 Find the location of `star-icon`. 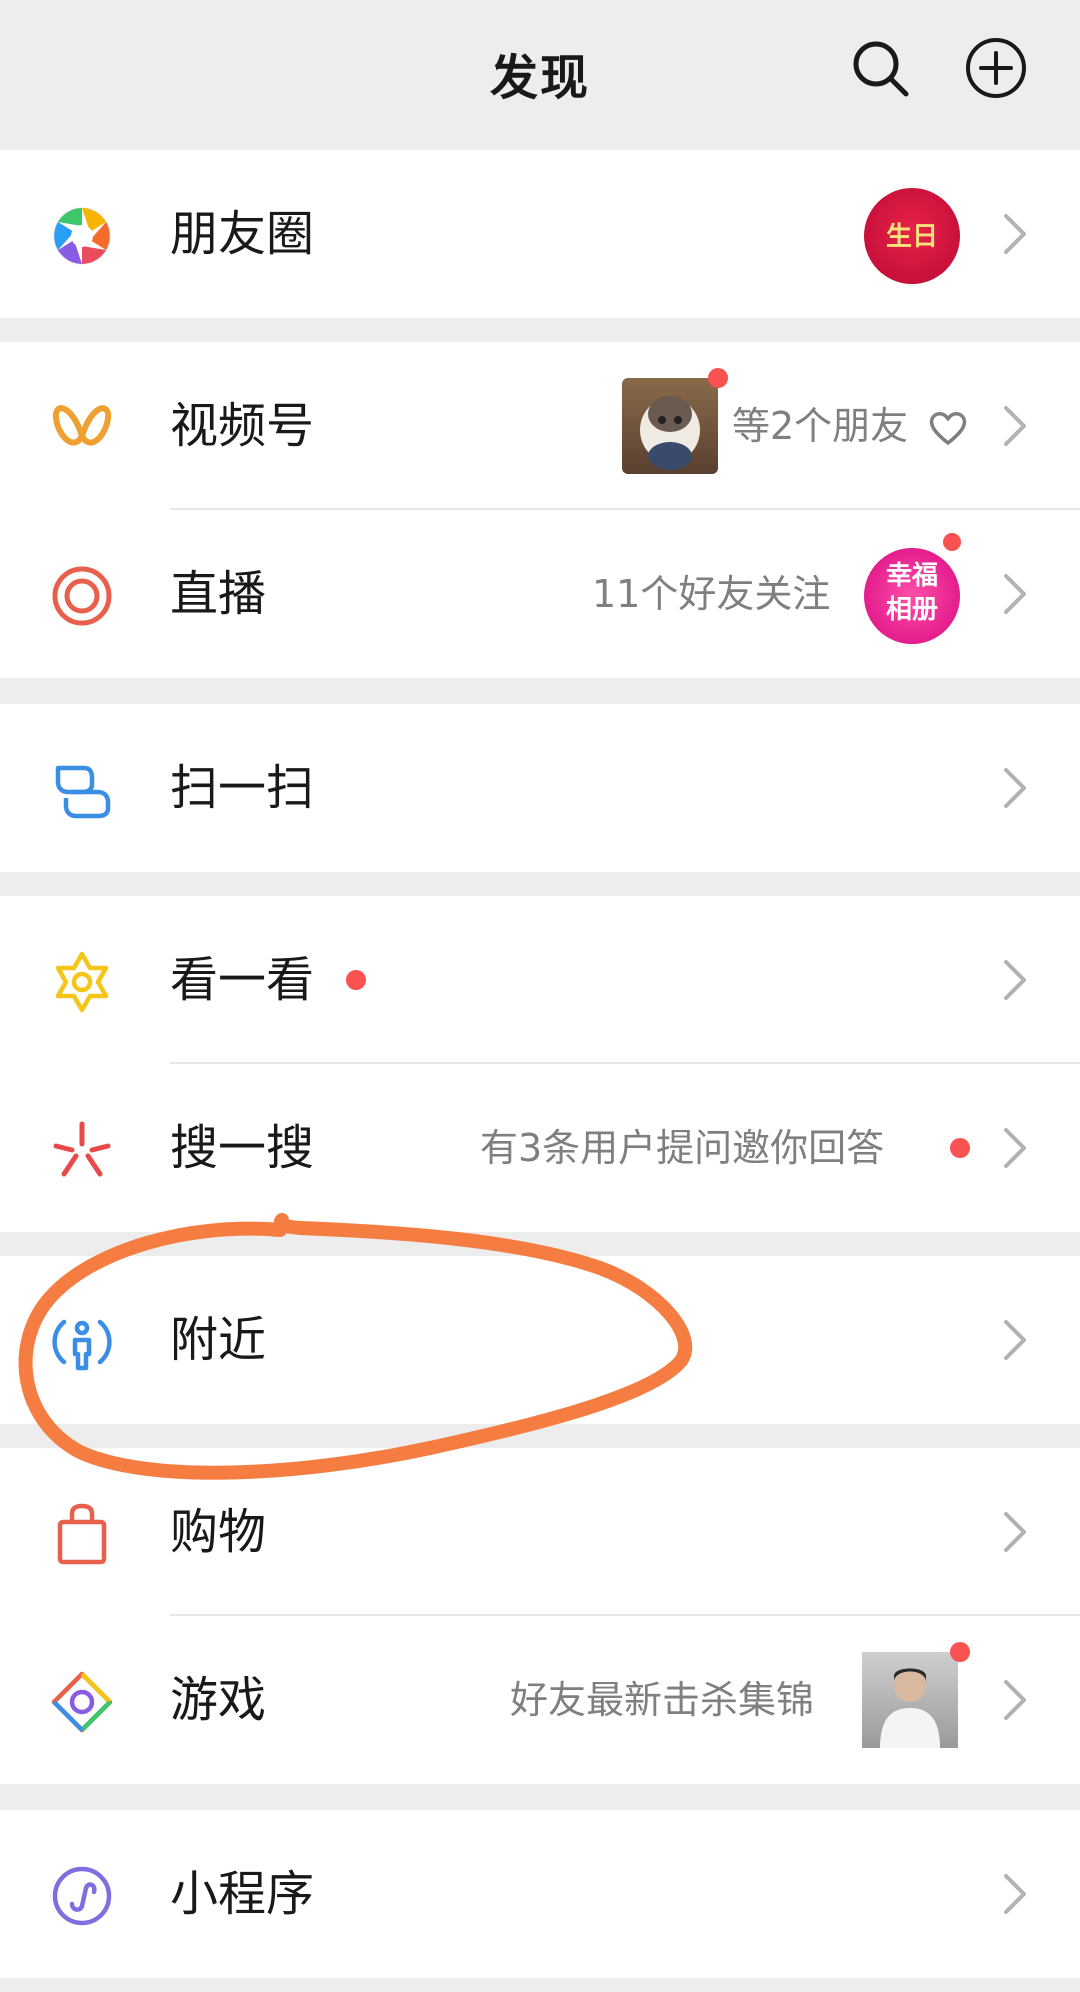

star-icon is located at coordinates (82, 982).